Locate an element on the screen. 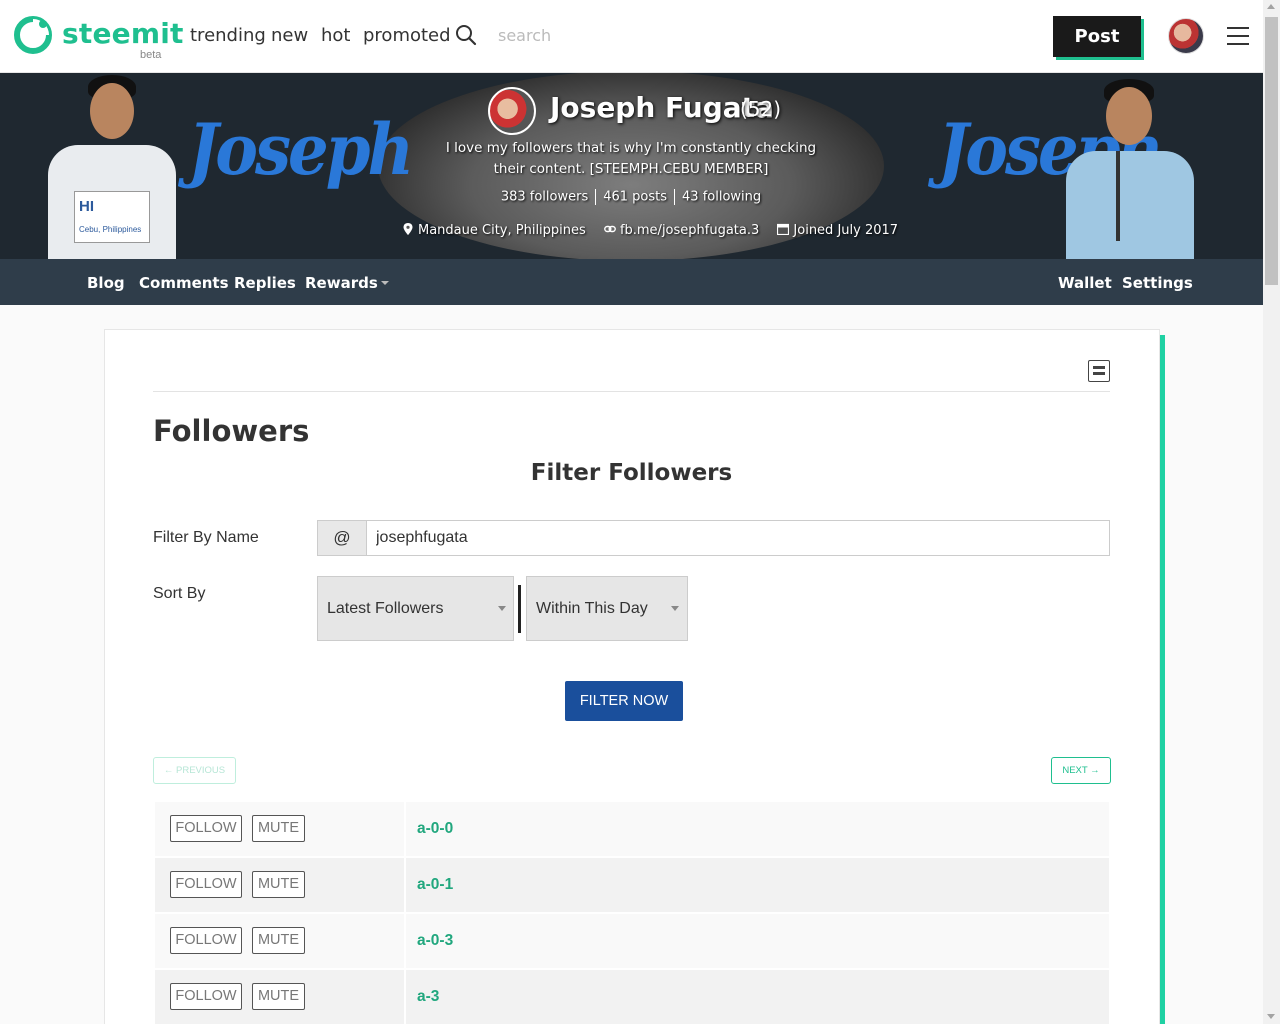  nav-promoted: promoted is located at coordinates (407, 35).